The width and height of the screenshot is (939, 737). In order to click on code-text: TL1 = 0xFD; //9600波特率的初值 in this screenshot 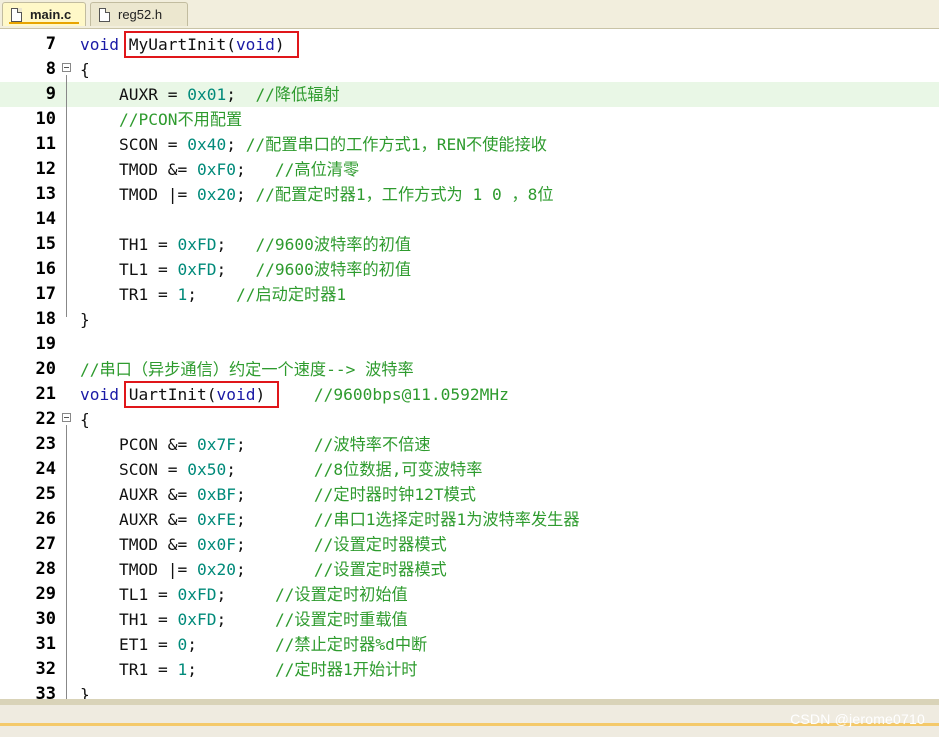, I will do `click(245, 269)`.